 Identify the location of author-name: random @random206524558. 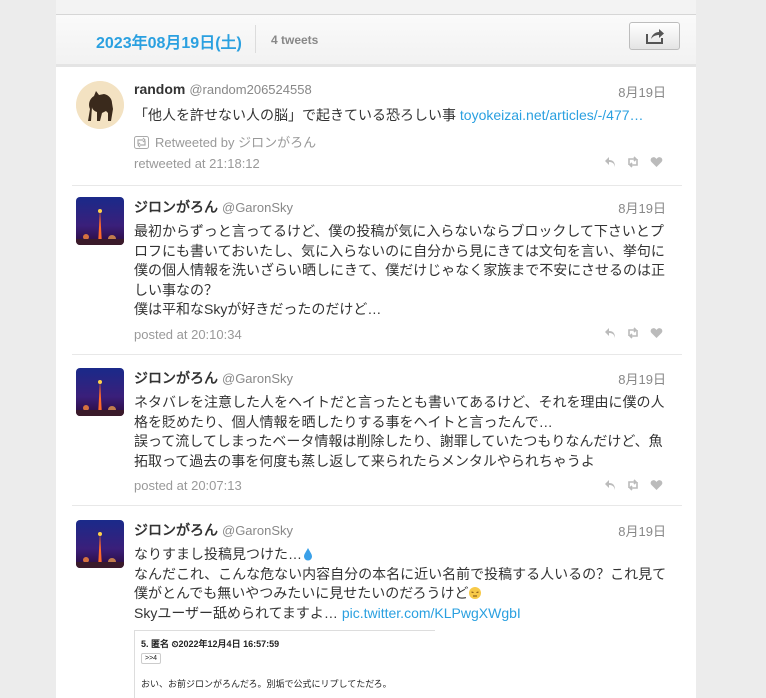
(223, 89).